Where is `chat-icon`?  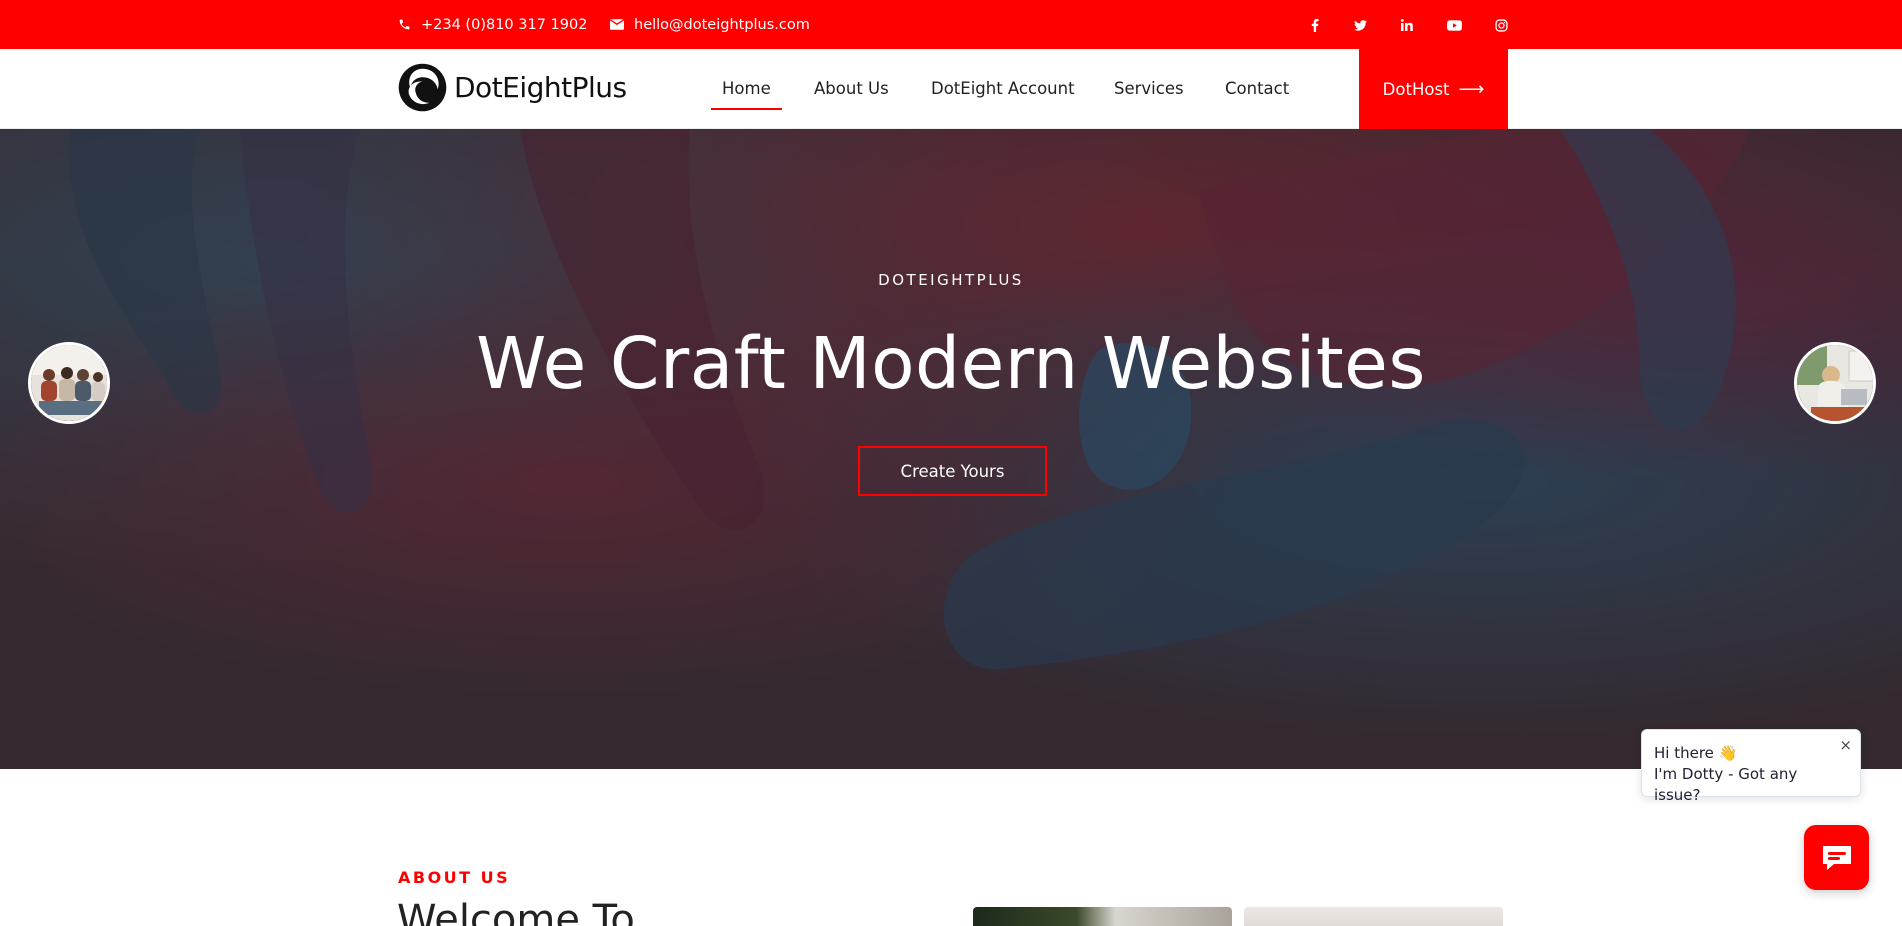 chat-icon is located at coordinates (1836, 857).